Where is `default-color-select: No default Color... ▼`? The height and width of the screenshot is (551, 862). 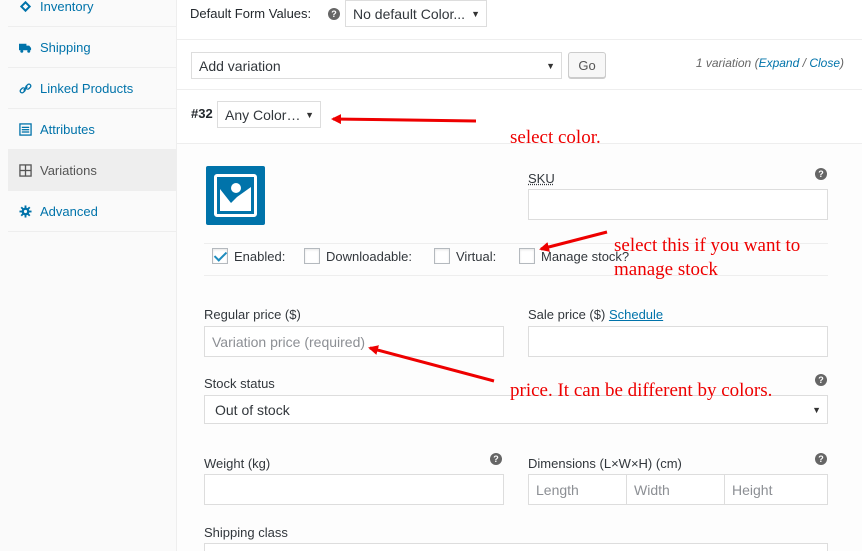
default-color-select: No default Color... ▼ is located at coordinates (416, 13).